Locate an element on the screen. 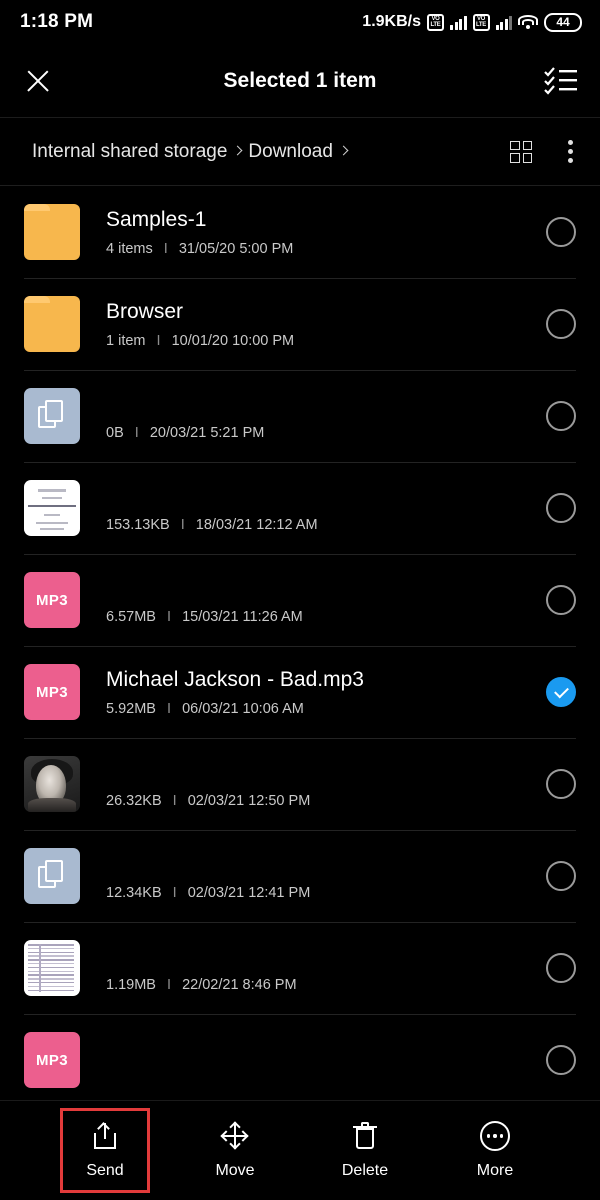 This screenshot has width=600, height=1200. delete-label: Delete is located at coordinates (365, 1170).